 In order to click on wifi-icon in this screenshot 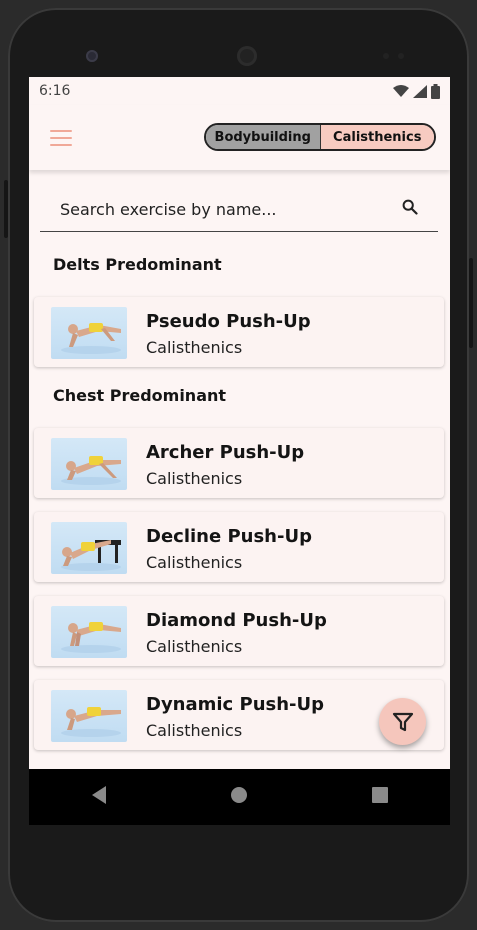, I will do `click(401, 91)`.